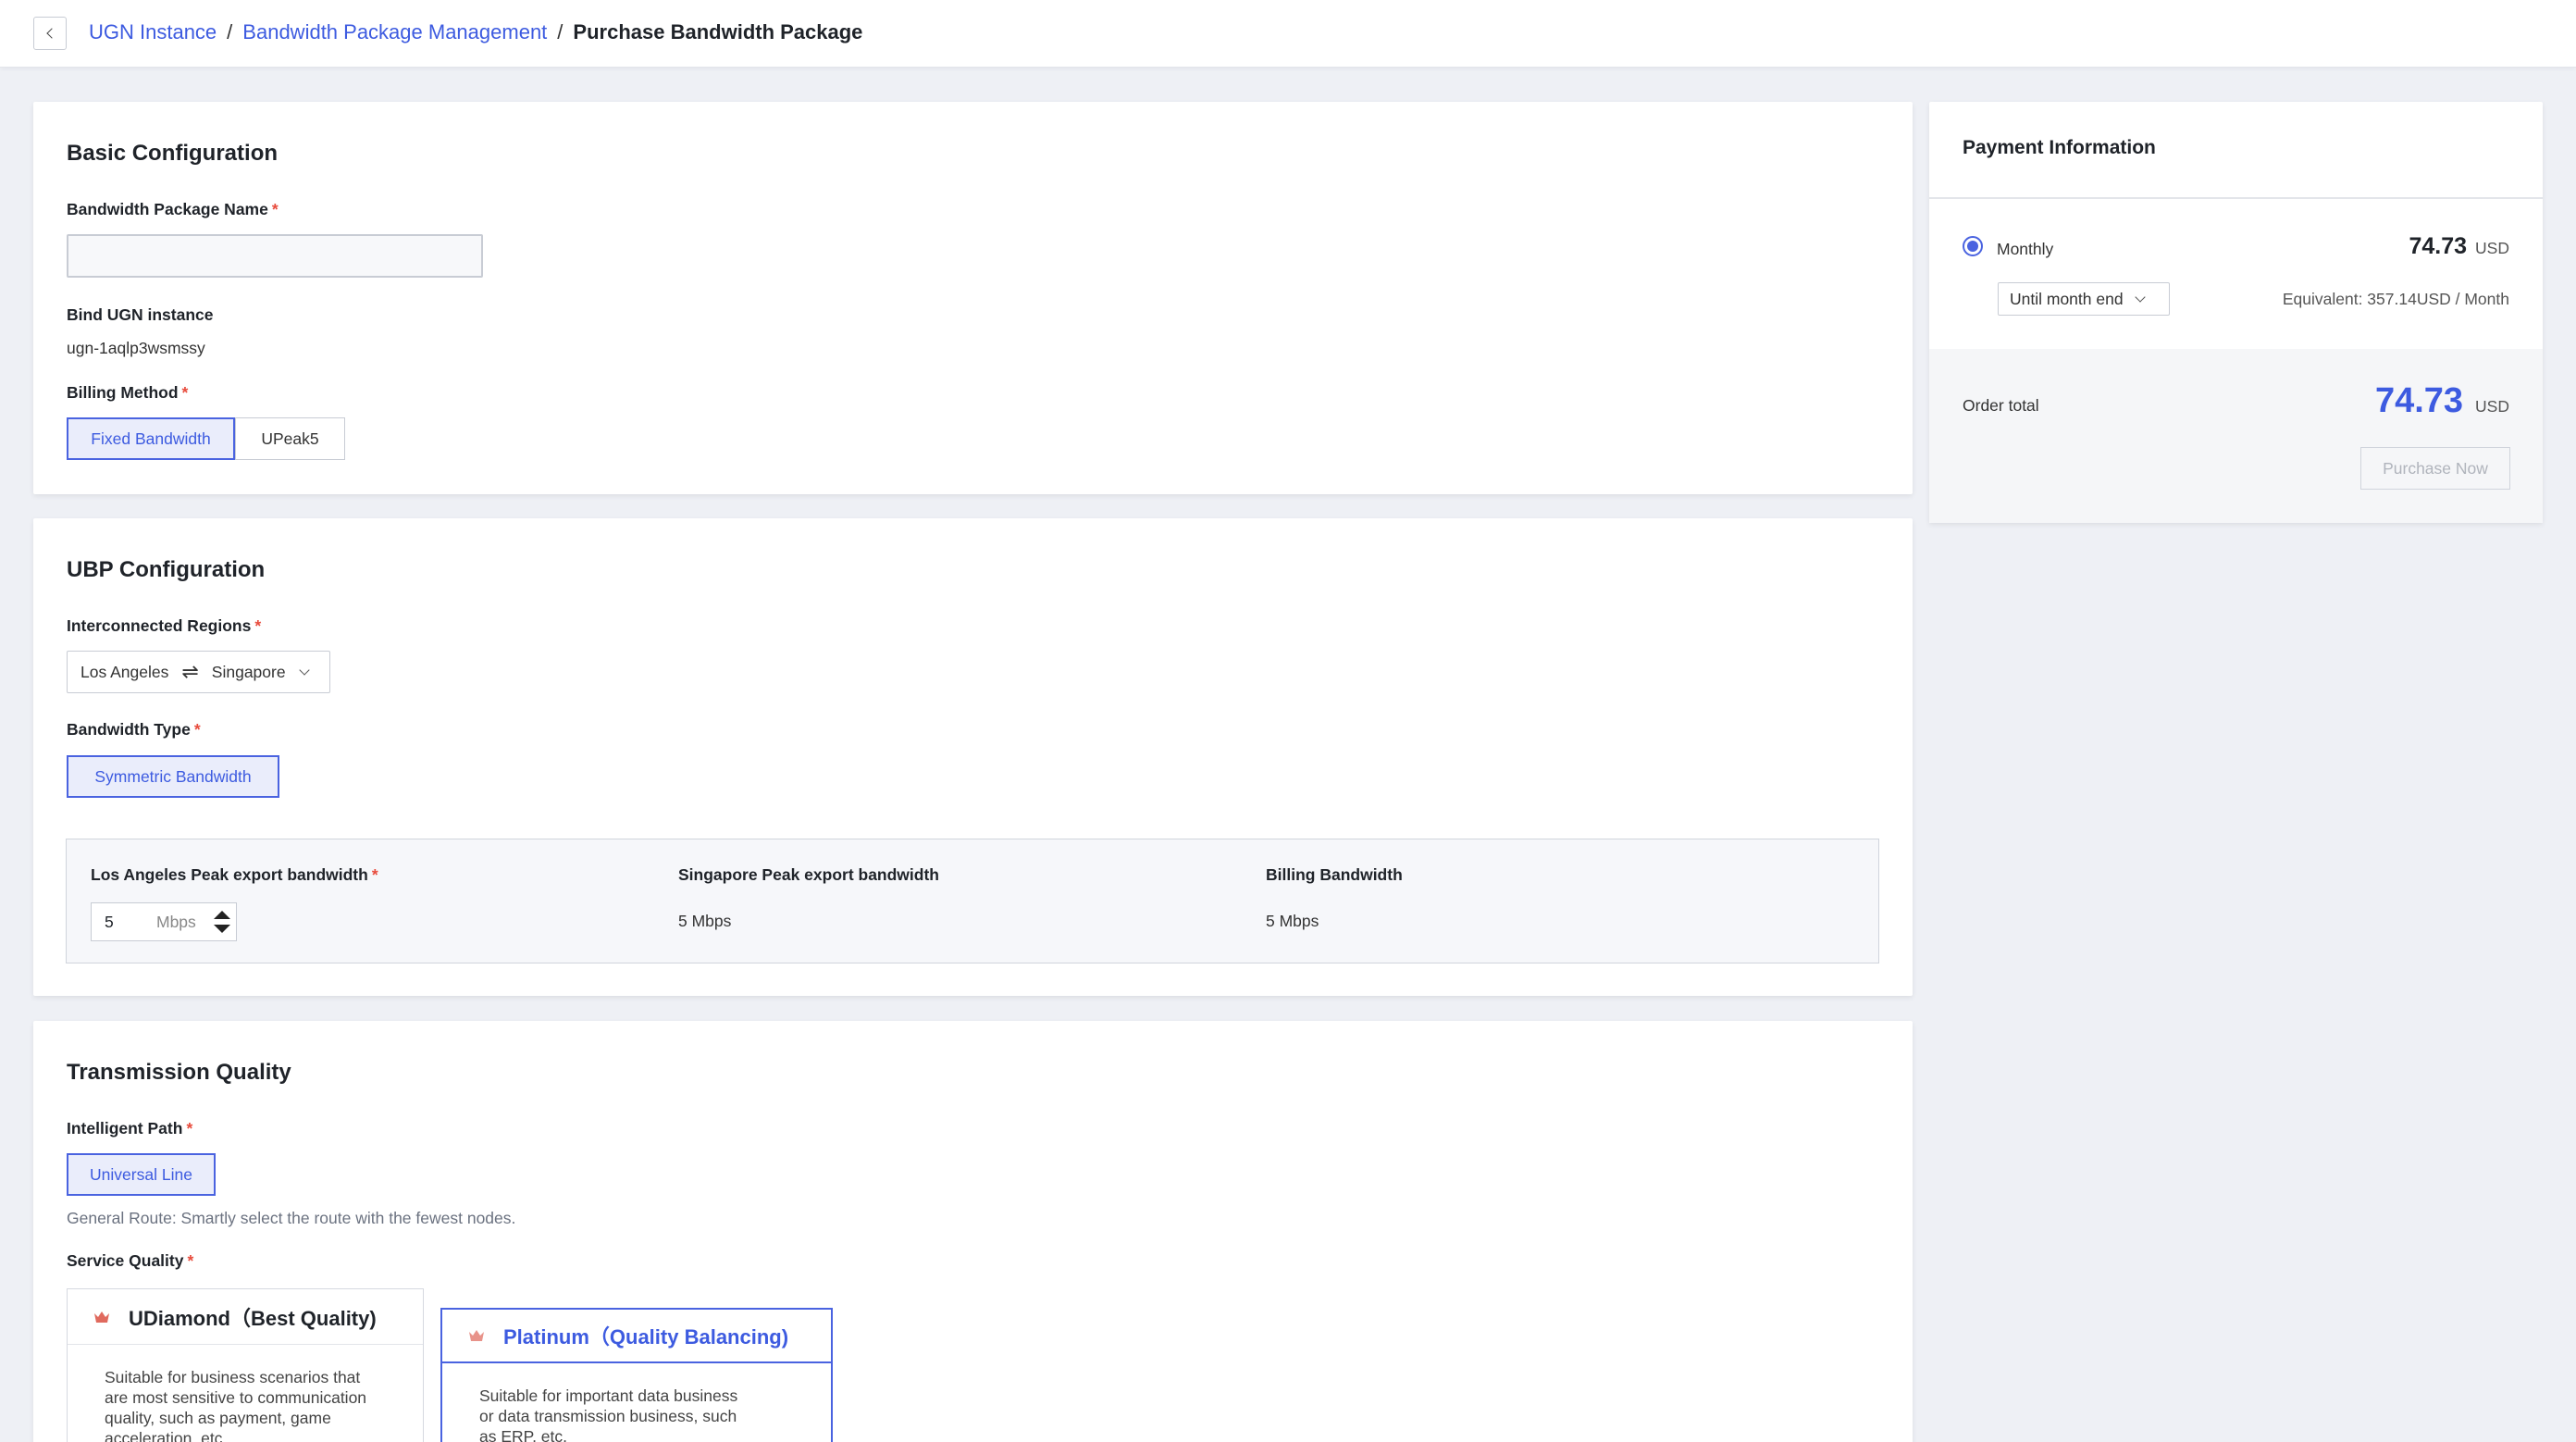 Image resolution: width=2576 pixels, height=1442 pixels. Describe the element at coordinates (646, 1337) in the screenshot. I see `quality-platinum-name: Platinum（Quality Balancing)` at that location.